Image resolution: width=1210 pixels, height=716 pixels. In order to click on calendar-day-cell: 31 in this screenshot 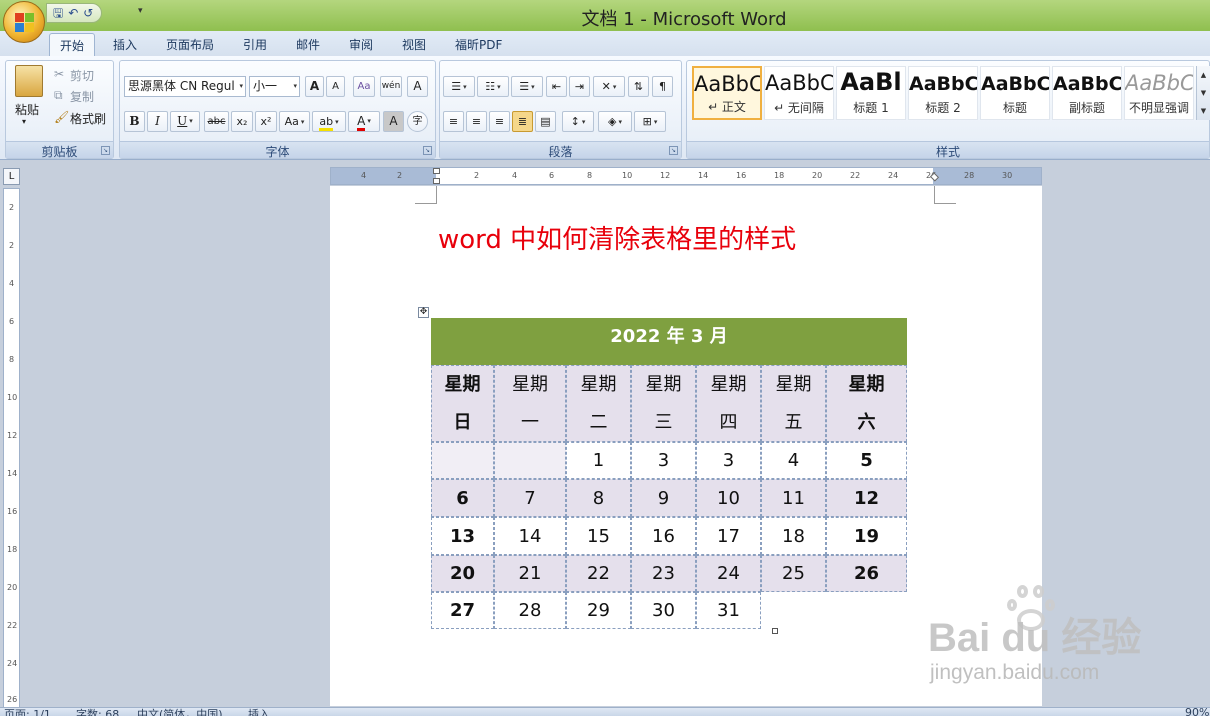, I will do `click(728, 610)`.